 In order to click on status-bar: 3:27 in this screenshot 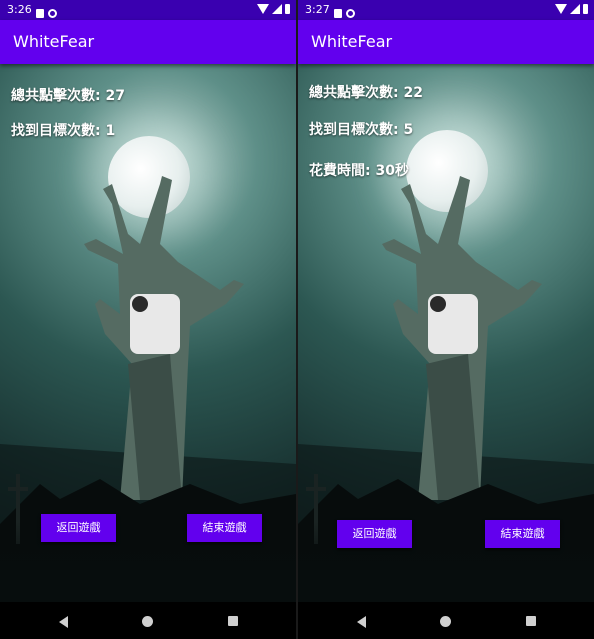, I will do `click(446, 10)`.